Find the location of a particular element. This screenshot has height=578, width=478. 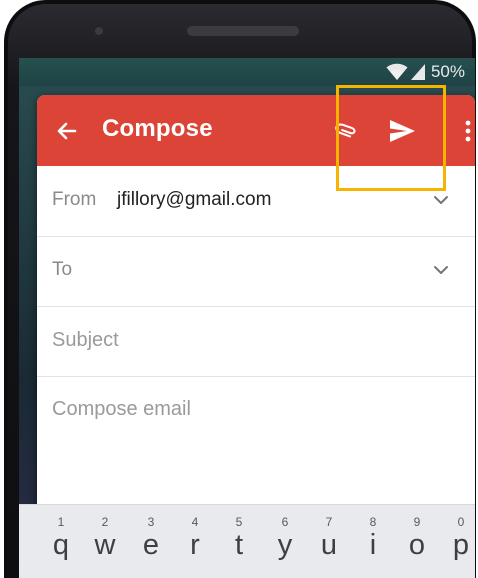

key-r: 4 r is located at coordinates (195, 541).